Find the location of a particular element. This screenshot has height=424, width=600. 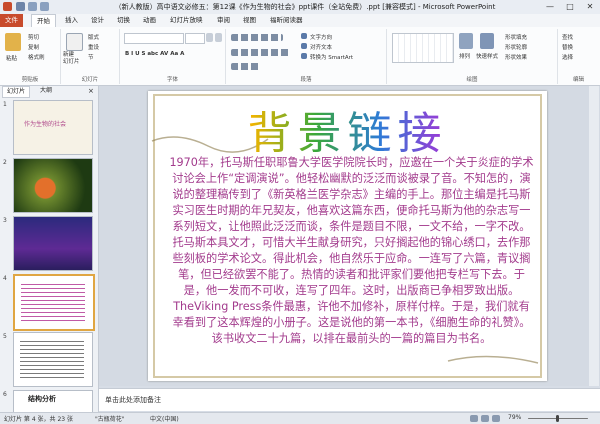

theme-name: "古瓶荷花" is located at coordinates (110, 419).